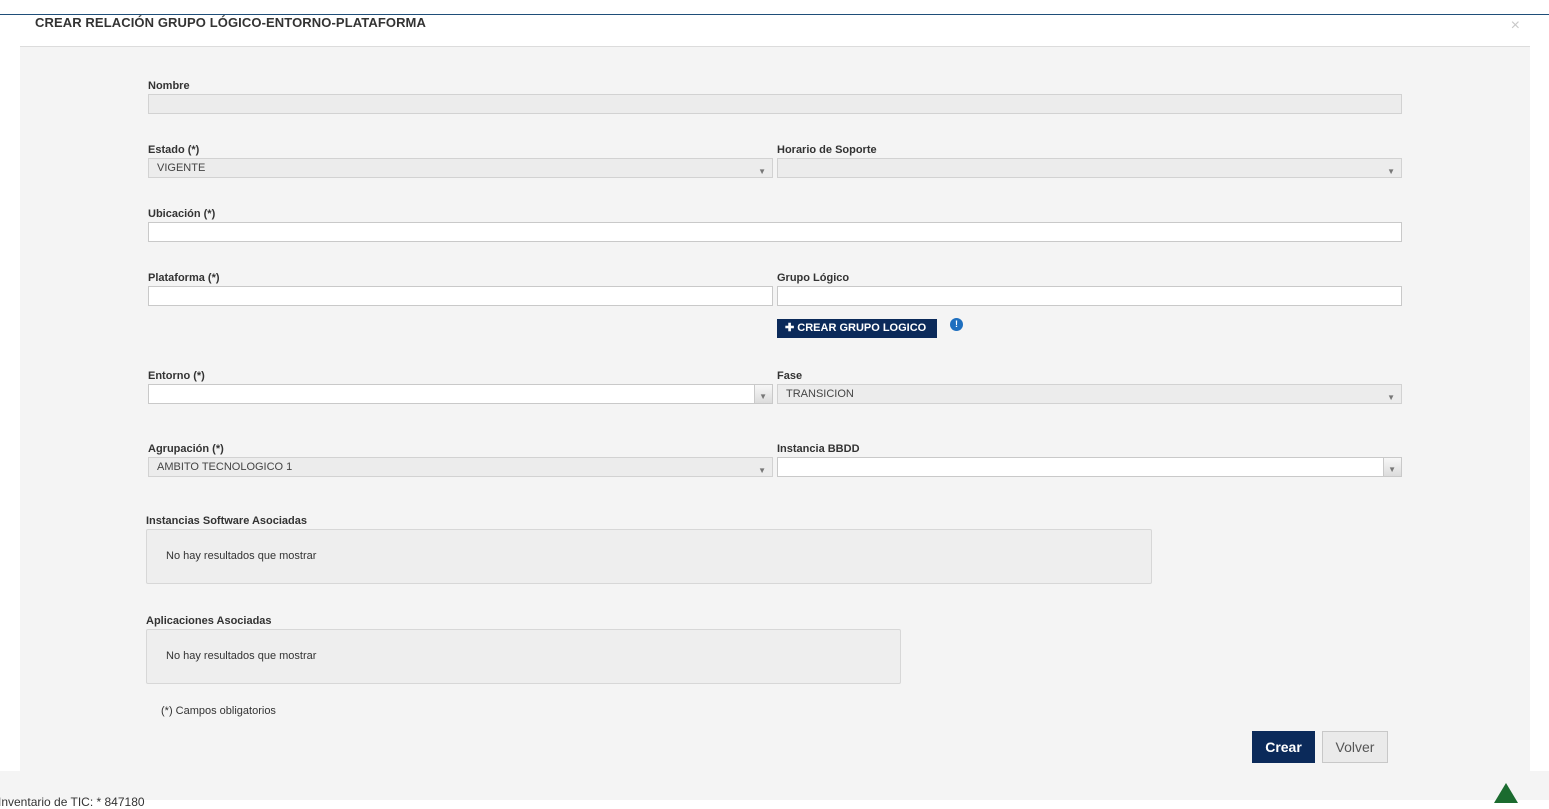 The height and width of the screenshot is (809, 1549). What do you see at coordinates (857, 328) in the screenshot?
I see `crear-grupo-logico-button: ✚ CREAR GRUPO LOGICO` at bounding box center [857, 328].